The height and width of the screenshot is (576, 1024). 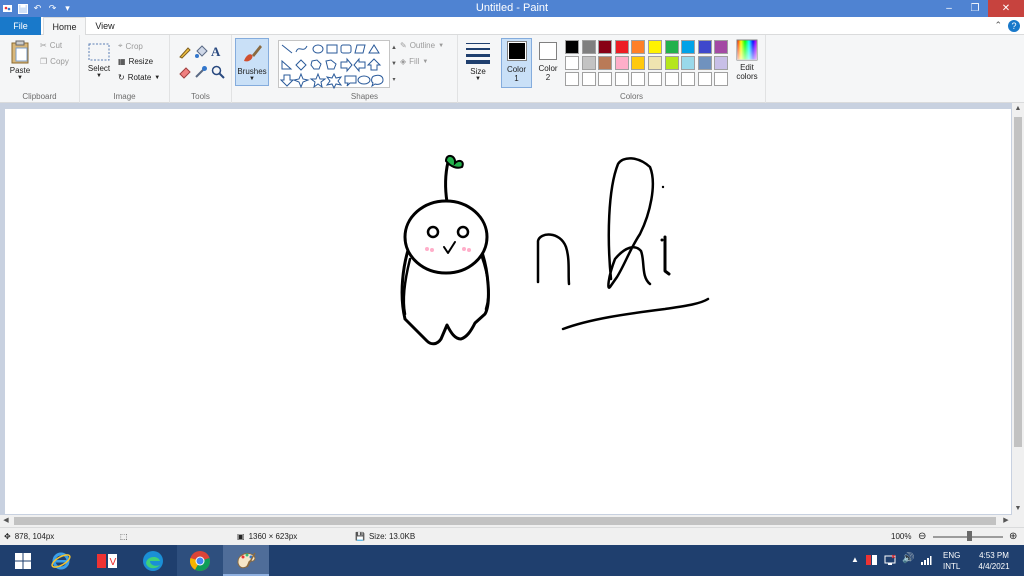 I want to click on tray-wifi-icon, so click(x=926, y=561).